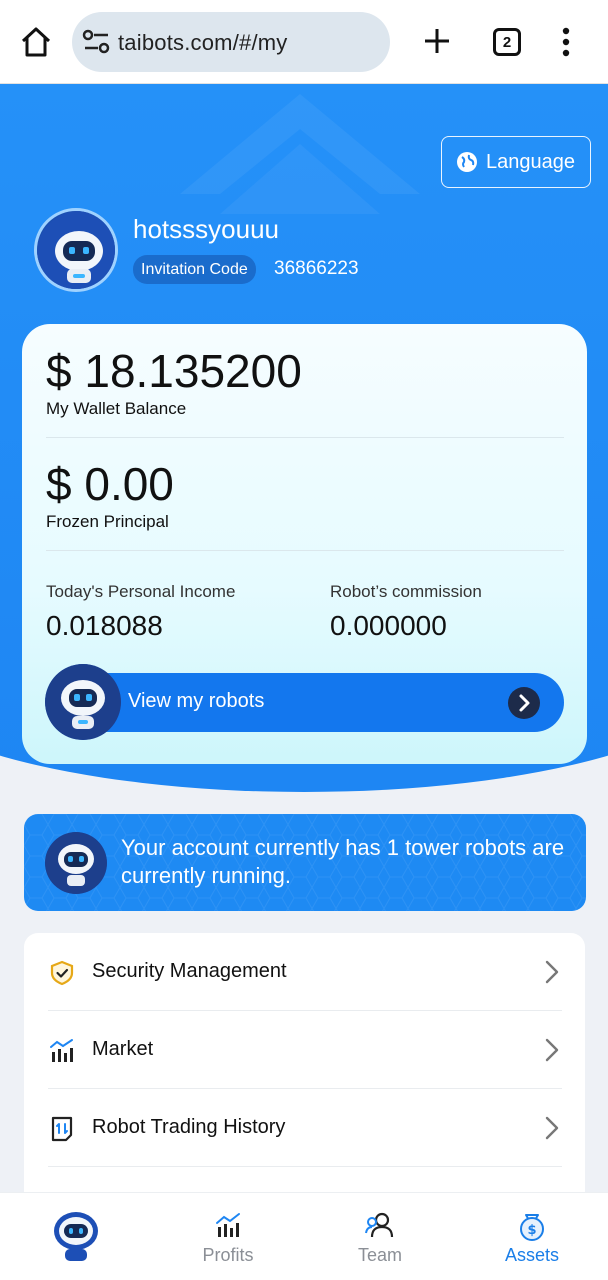 The image size is (608, 1280). I want to click on invitation-code-label: Invitation Code, so click(194, 269).